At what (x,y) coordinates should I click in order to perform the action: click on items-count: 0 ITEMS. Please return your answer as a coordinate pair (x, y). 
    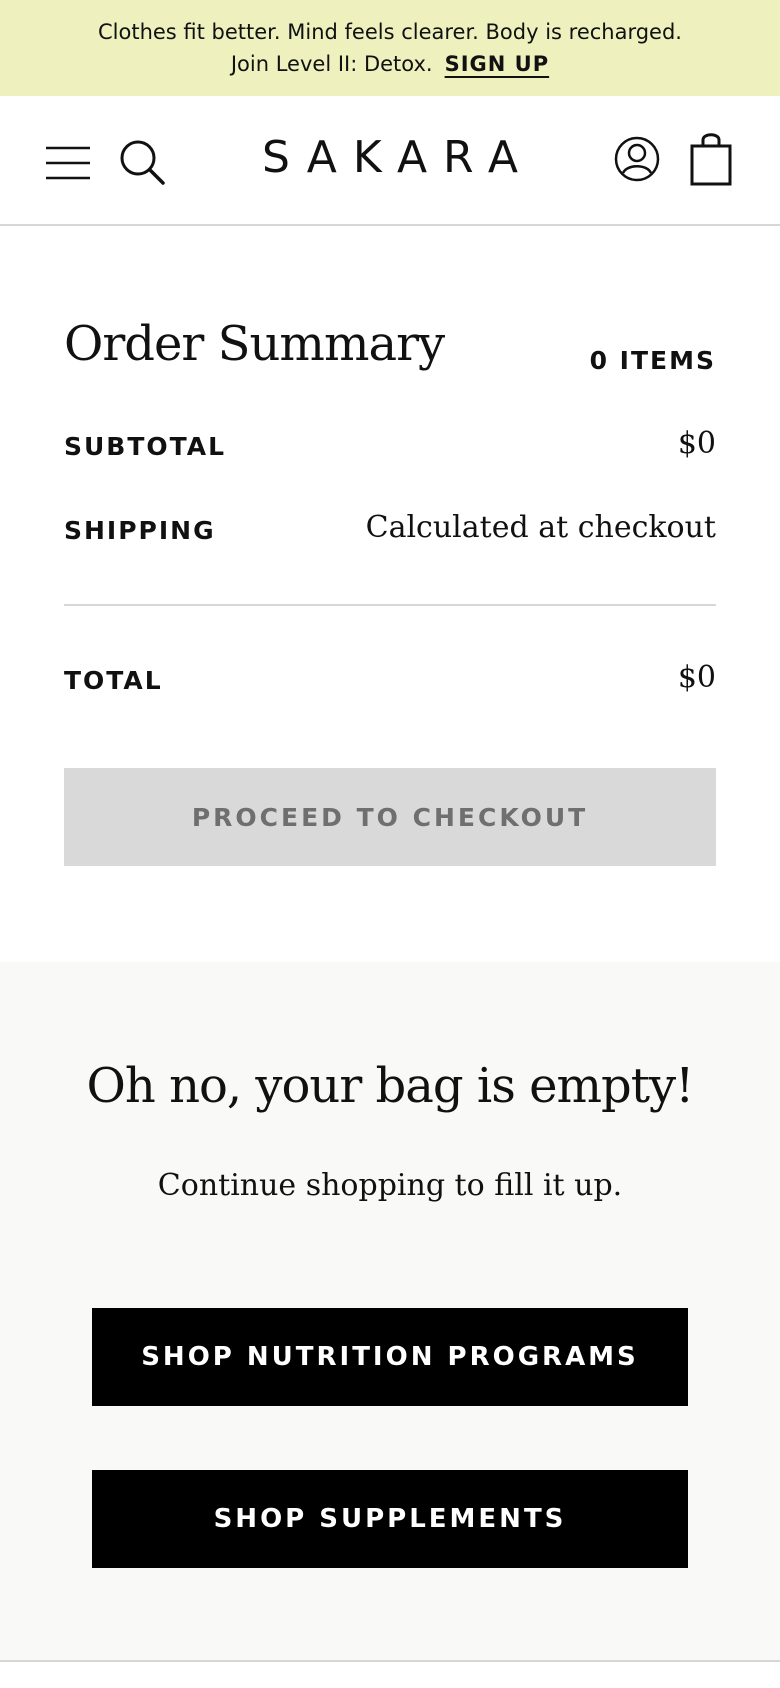
    Looking at the image, I should click on (652, 360).